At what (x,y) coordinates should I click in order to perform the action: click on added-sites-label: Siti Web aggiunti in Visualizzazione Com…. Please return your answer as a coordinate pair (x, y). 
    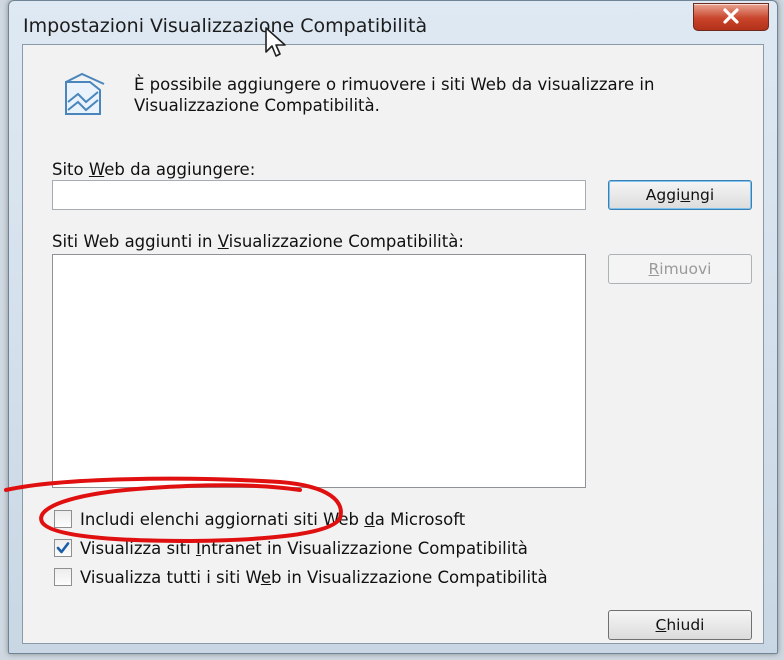
    Looking at the image, I should click on (258, 241).